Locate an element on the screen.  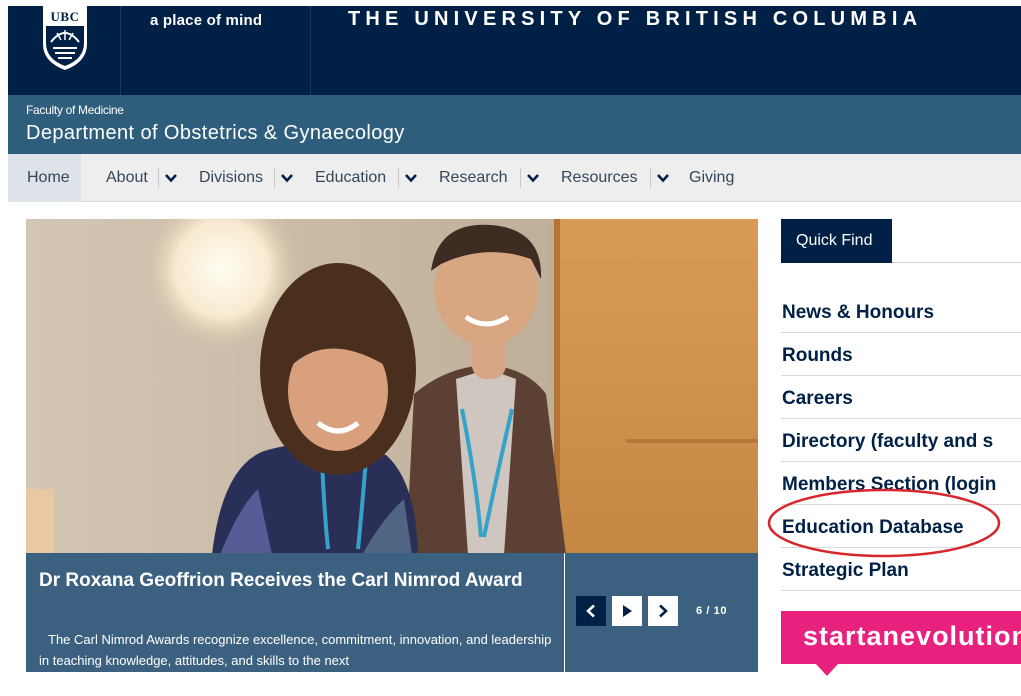
slider-controls: 6 / 10 is located at coordinates (661, 612).